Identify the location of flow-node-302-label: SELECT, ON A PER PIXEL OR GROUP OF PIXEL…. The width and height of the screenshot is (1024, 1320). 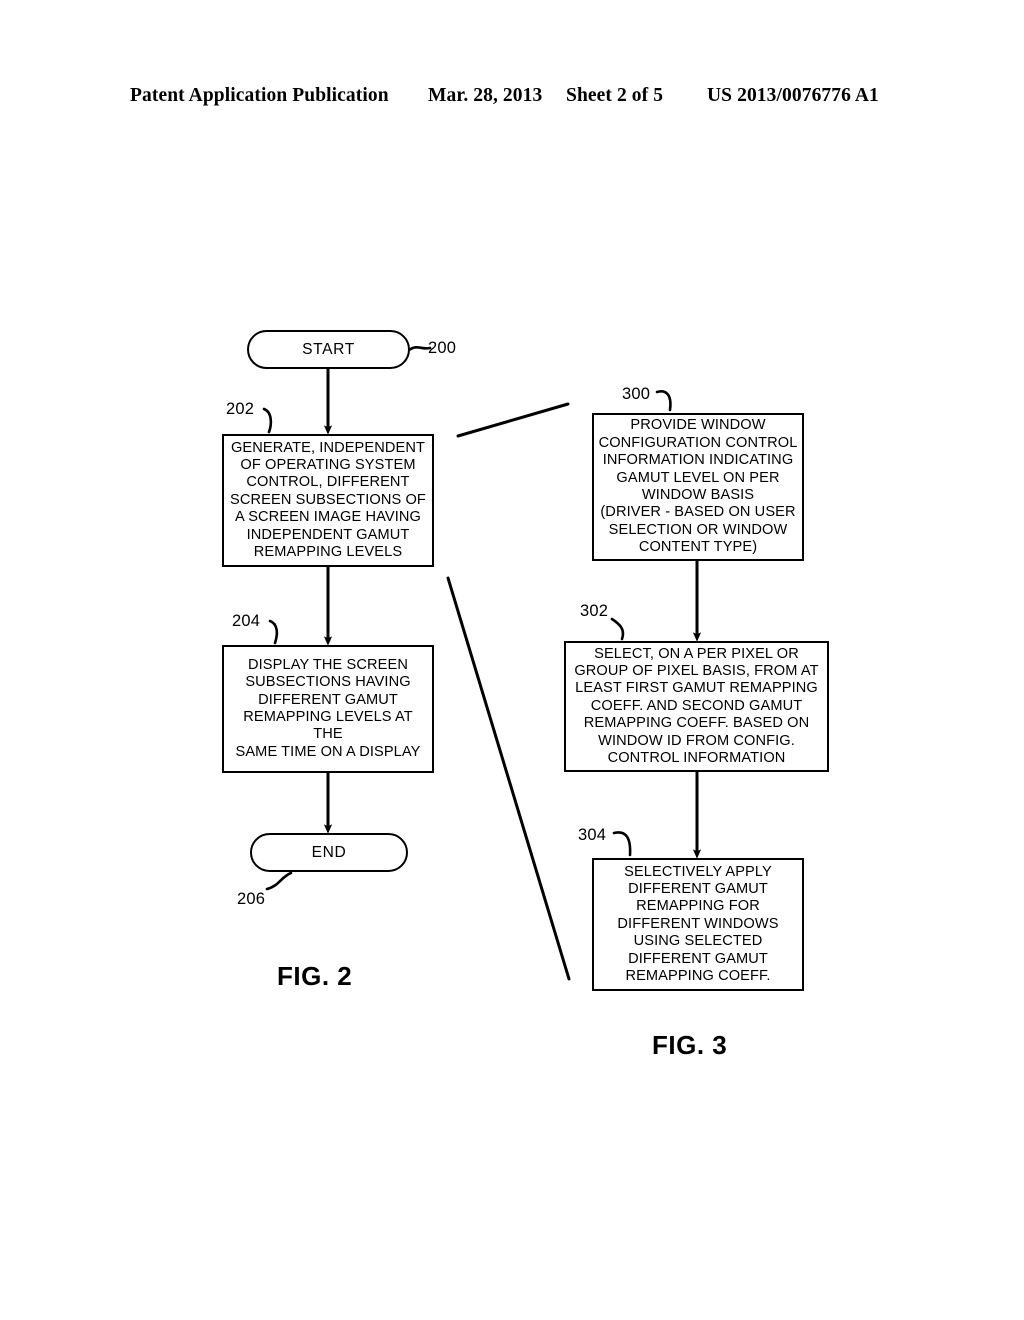
(696, 706).